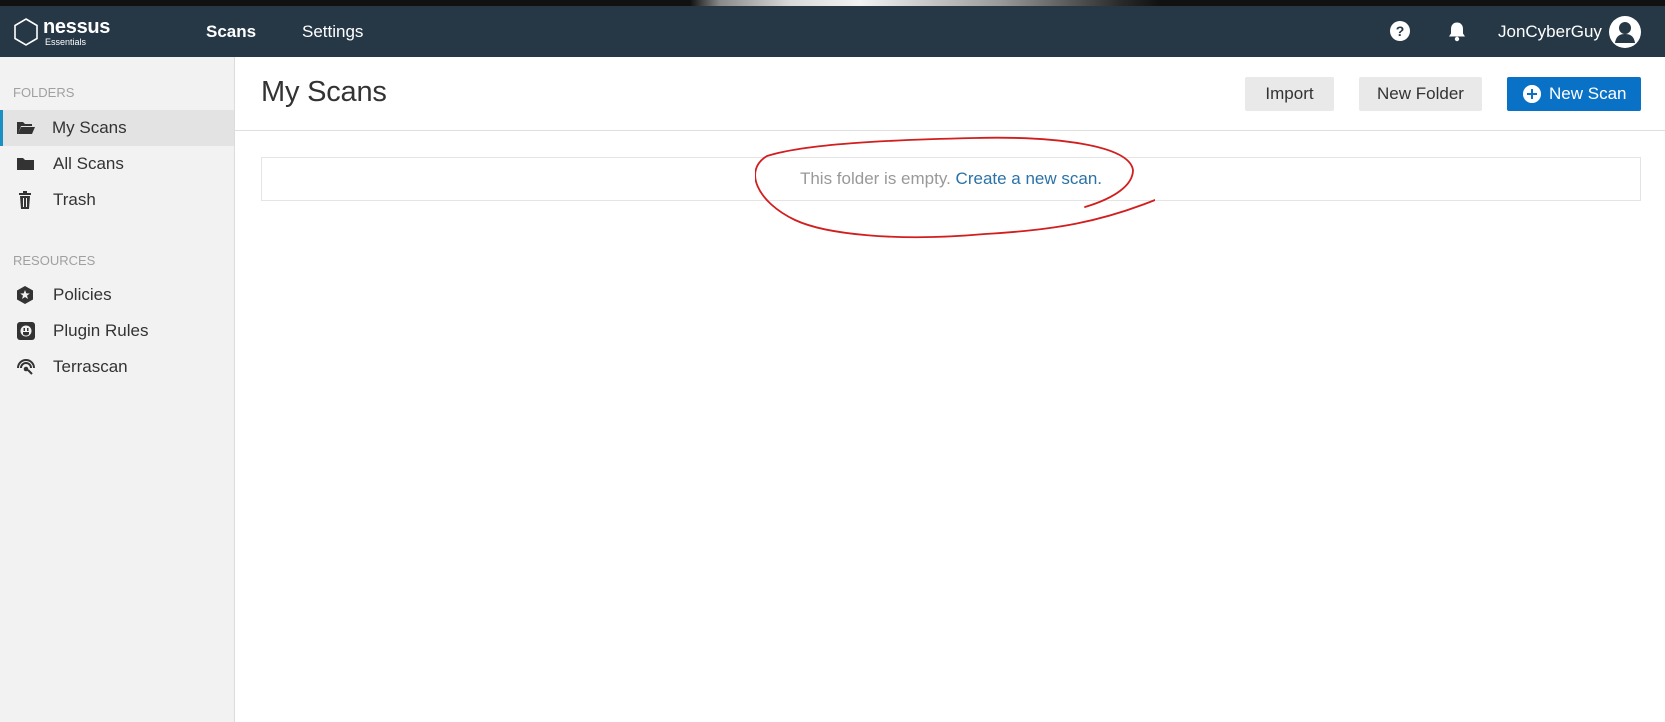  Describe the element at coordinates (1532, 94) in the screenshot. I see `plus-circle-icon` at that location.